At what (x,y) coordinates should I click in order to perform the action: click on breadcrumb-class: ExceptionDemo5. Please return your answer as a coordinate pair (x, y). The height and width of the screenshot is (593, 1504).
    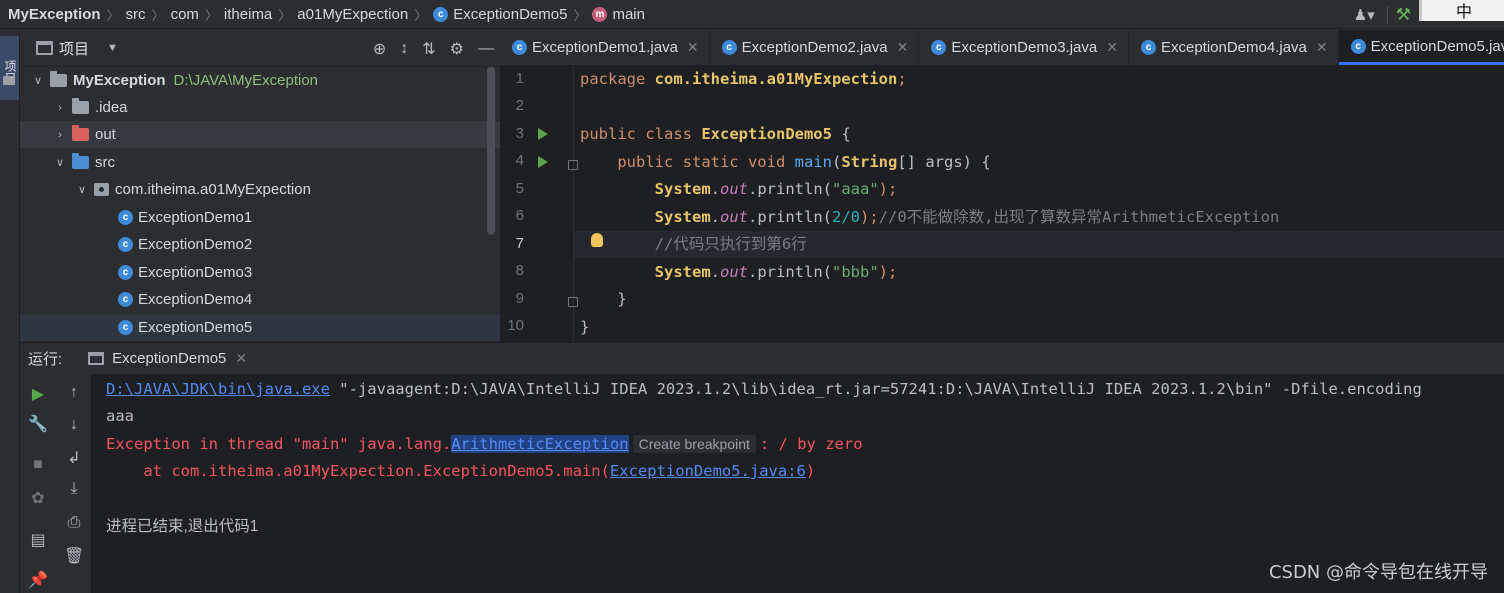
    Looking at the image, I should click on (510, 14).